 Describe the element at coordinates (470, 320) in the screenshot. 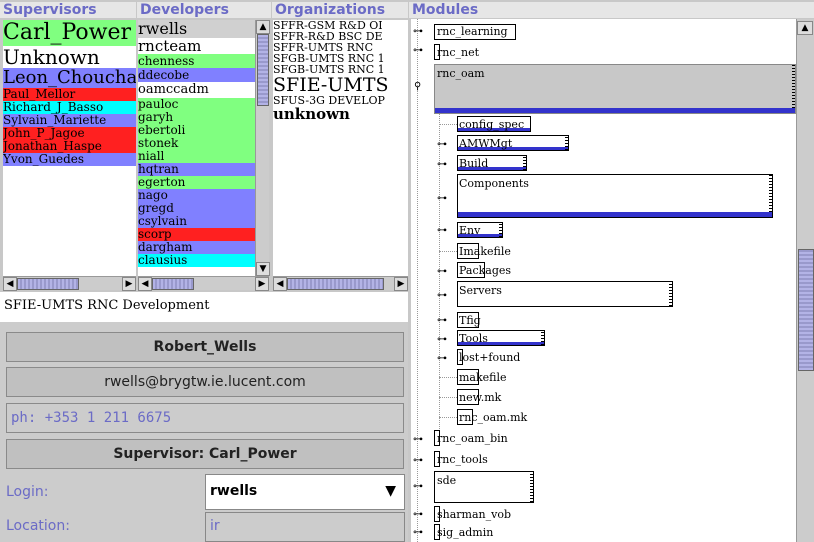

I see `tree-node-label: Tfig` at that location.